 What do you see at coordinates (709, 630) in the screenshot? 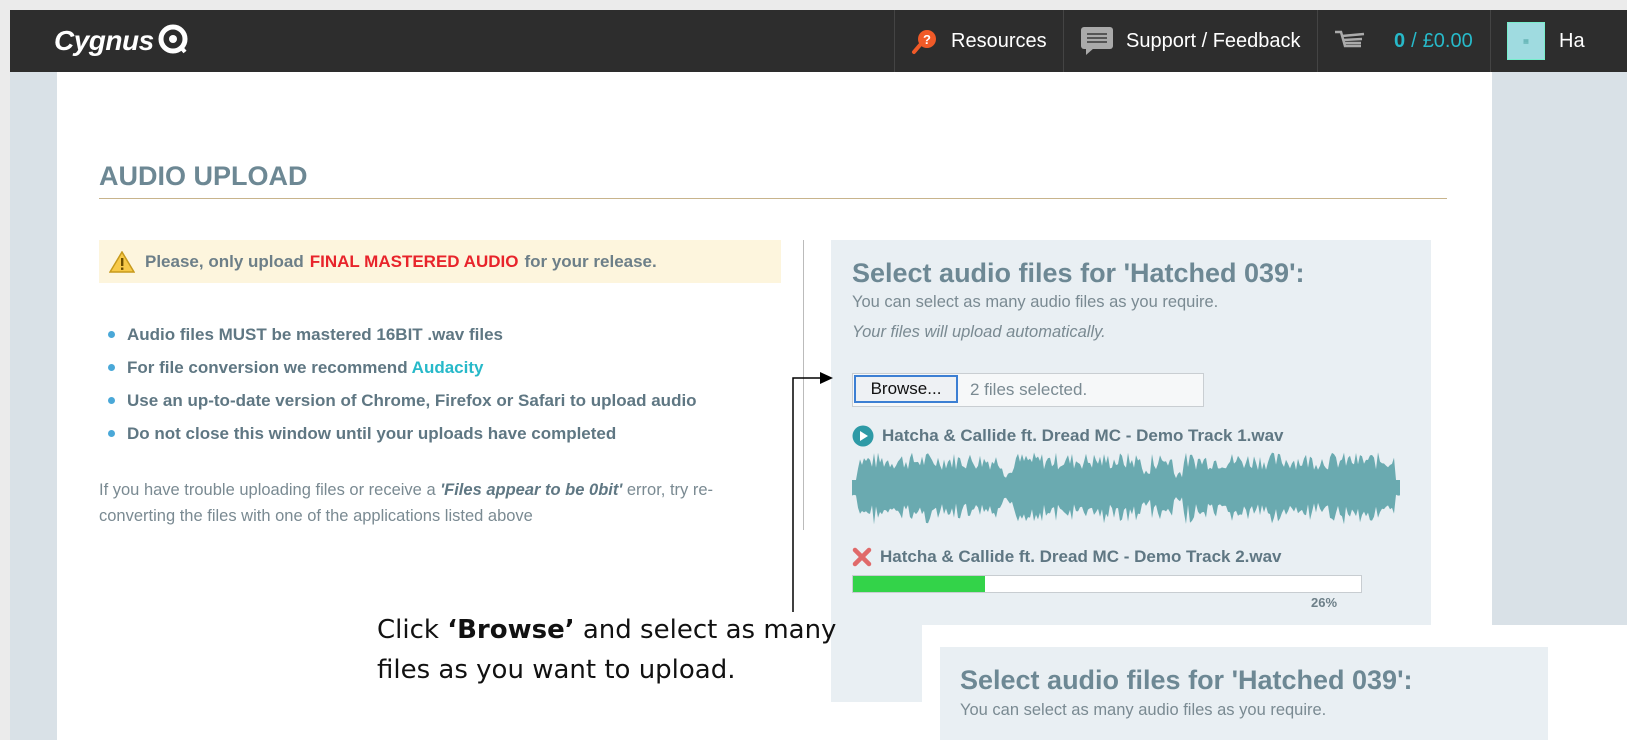
I see `annotation-line1-end: and select as many` at bounding box center [709, 630].